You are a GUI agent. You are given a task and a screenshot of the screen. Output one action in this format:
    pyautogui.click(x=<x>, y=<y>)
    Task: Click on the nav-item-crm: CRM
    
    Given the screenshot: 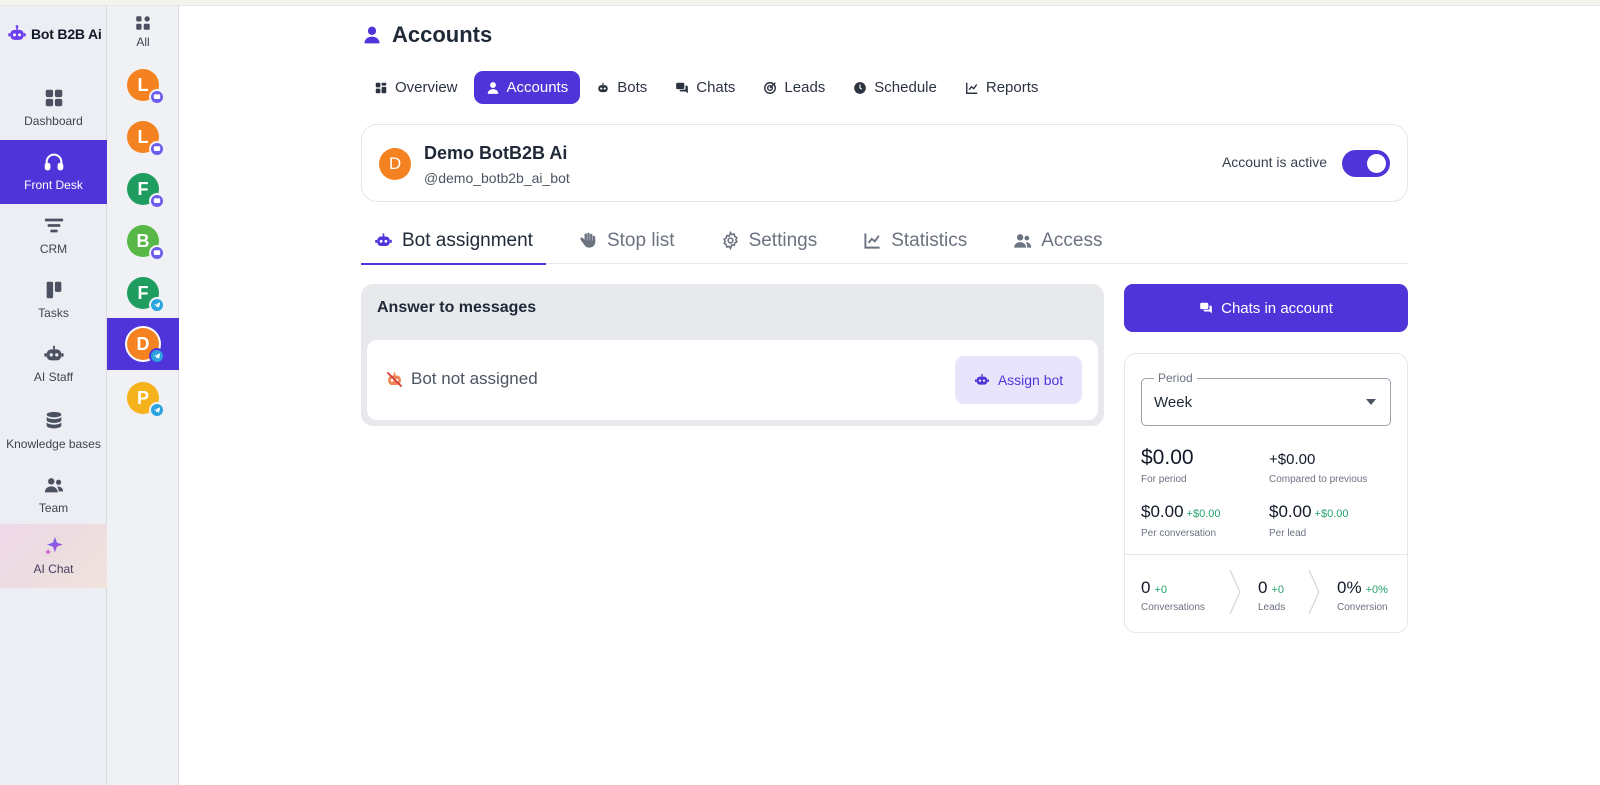 What is the action you would take?
    pyautogui.click(x=53, y=236)
    